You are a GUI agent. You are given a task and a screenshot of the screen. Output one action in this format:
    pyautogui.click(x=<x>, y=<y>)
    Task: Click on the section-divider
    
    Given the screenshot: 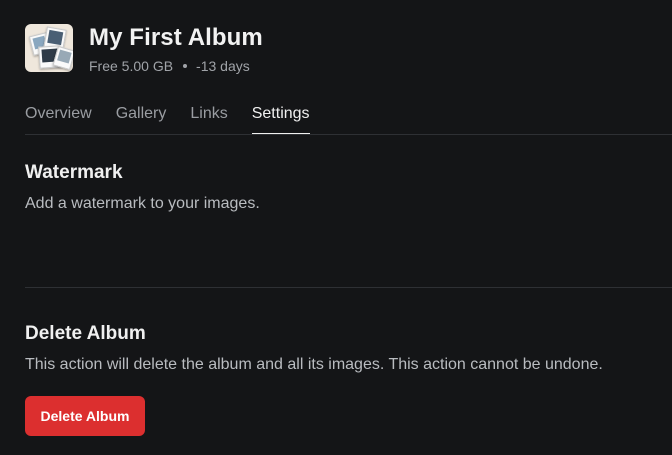 What is the action you would take?
    pyautogui.click(x=348, y=287)
    